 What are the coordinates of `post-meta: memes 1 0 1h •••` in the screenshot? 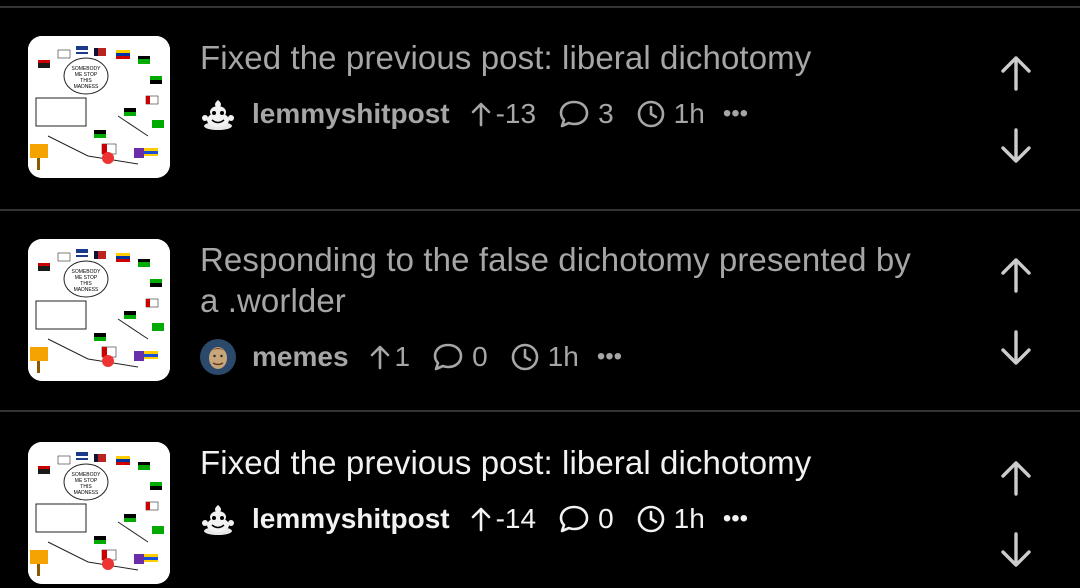 It's located at (411, 357).